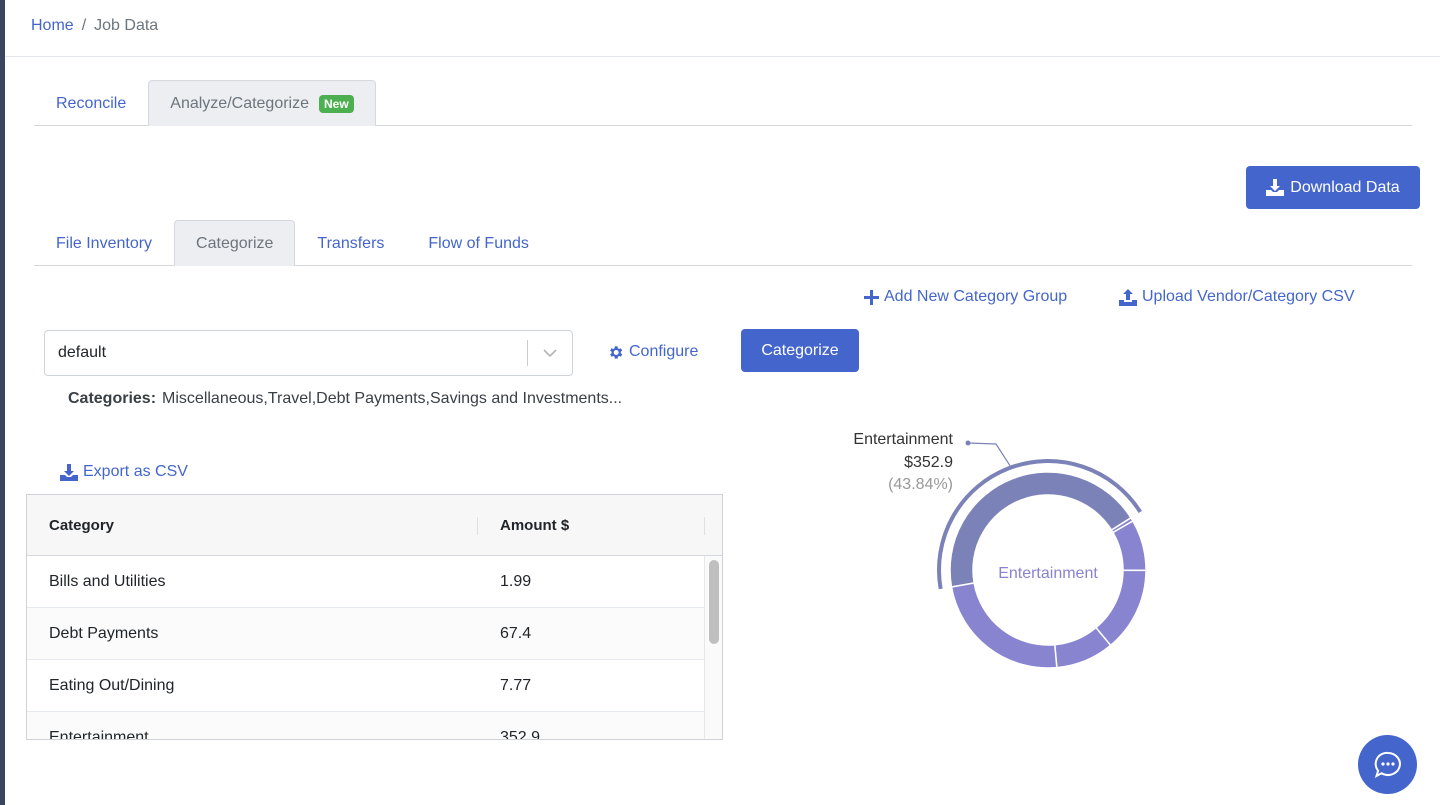 Image resolution: width=1440 pixels, height=805 pixels. I want to click on breadcrumb: Home / Job Data, so click(94, 26).